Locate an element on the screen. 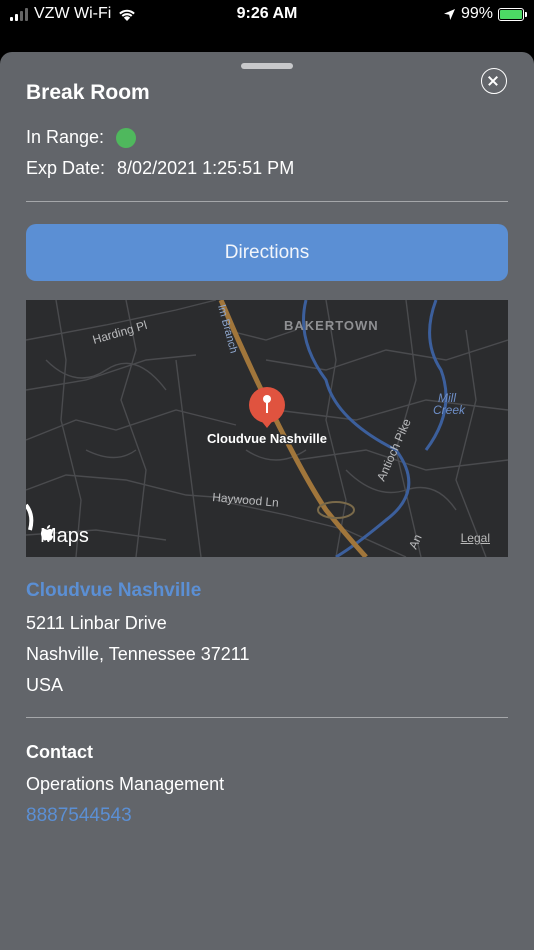 The width and height of the screenshot is (534, 950). close-icon is located at coordinates (494, 81).